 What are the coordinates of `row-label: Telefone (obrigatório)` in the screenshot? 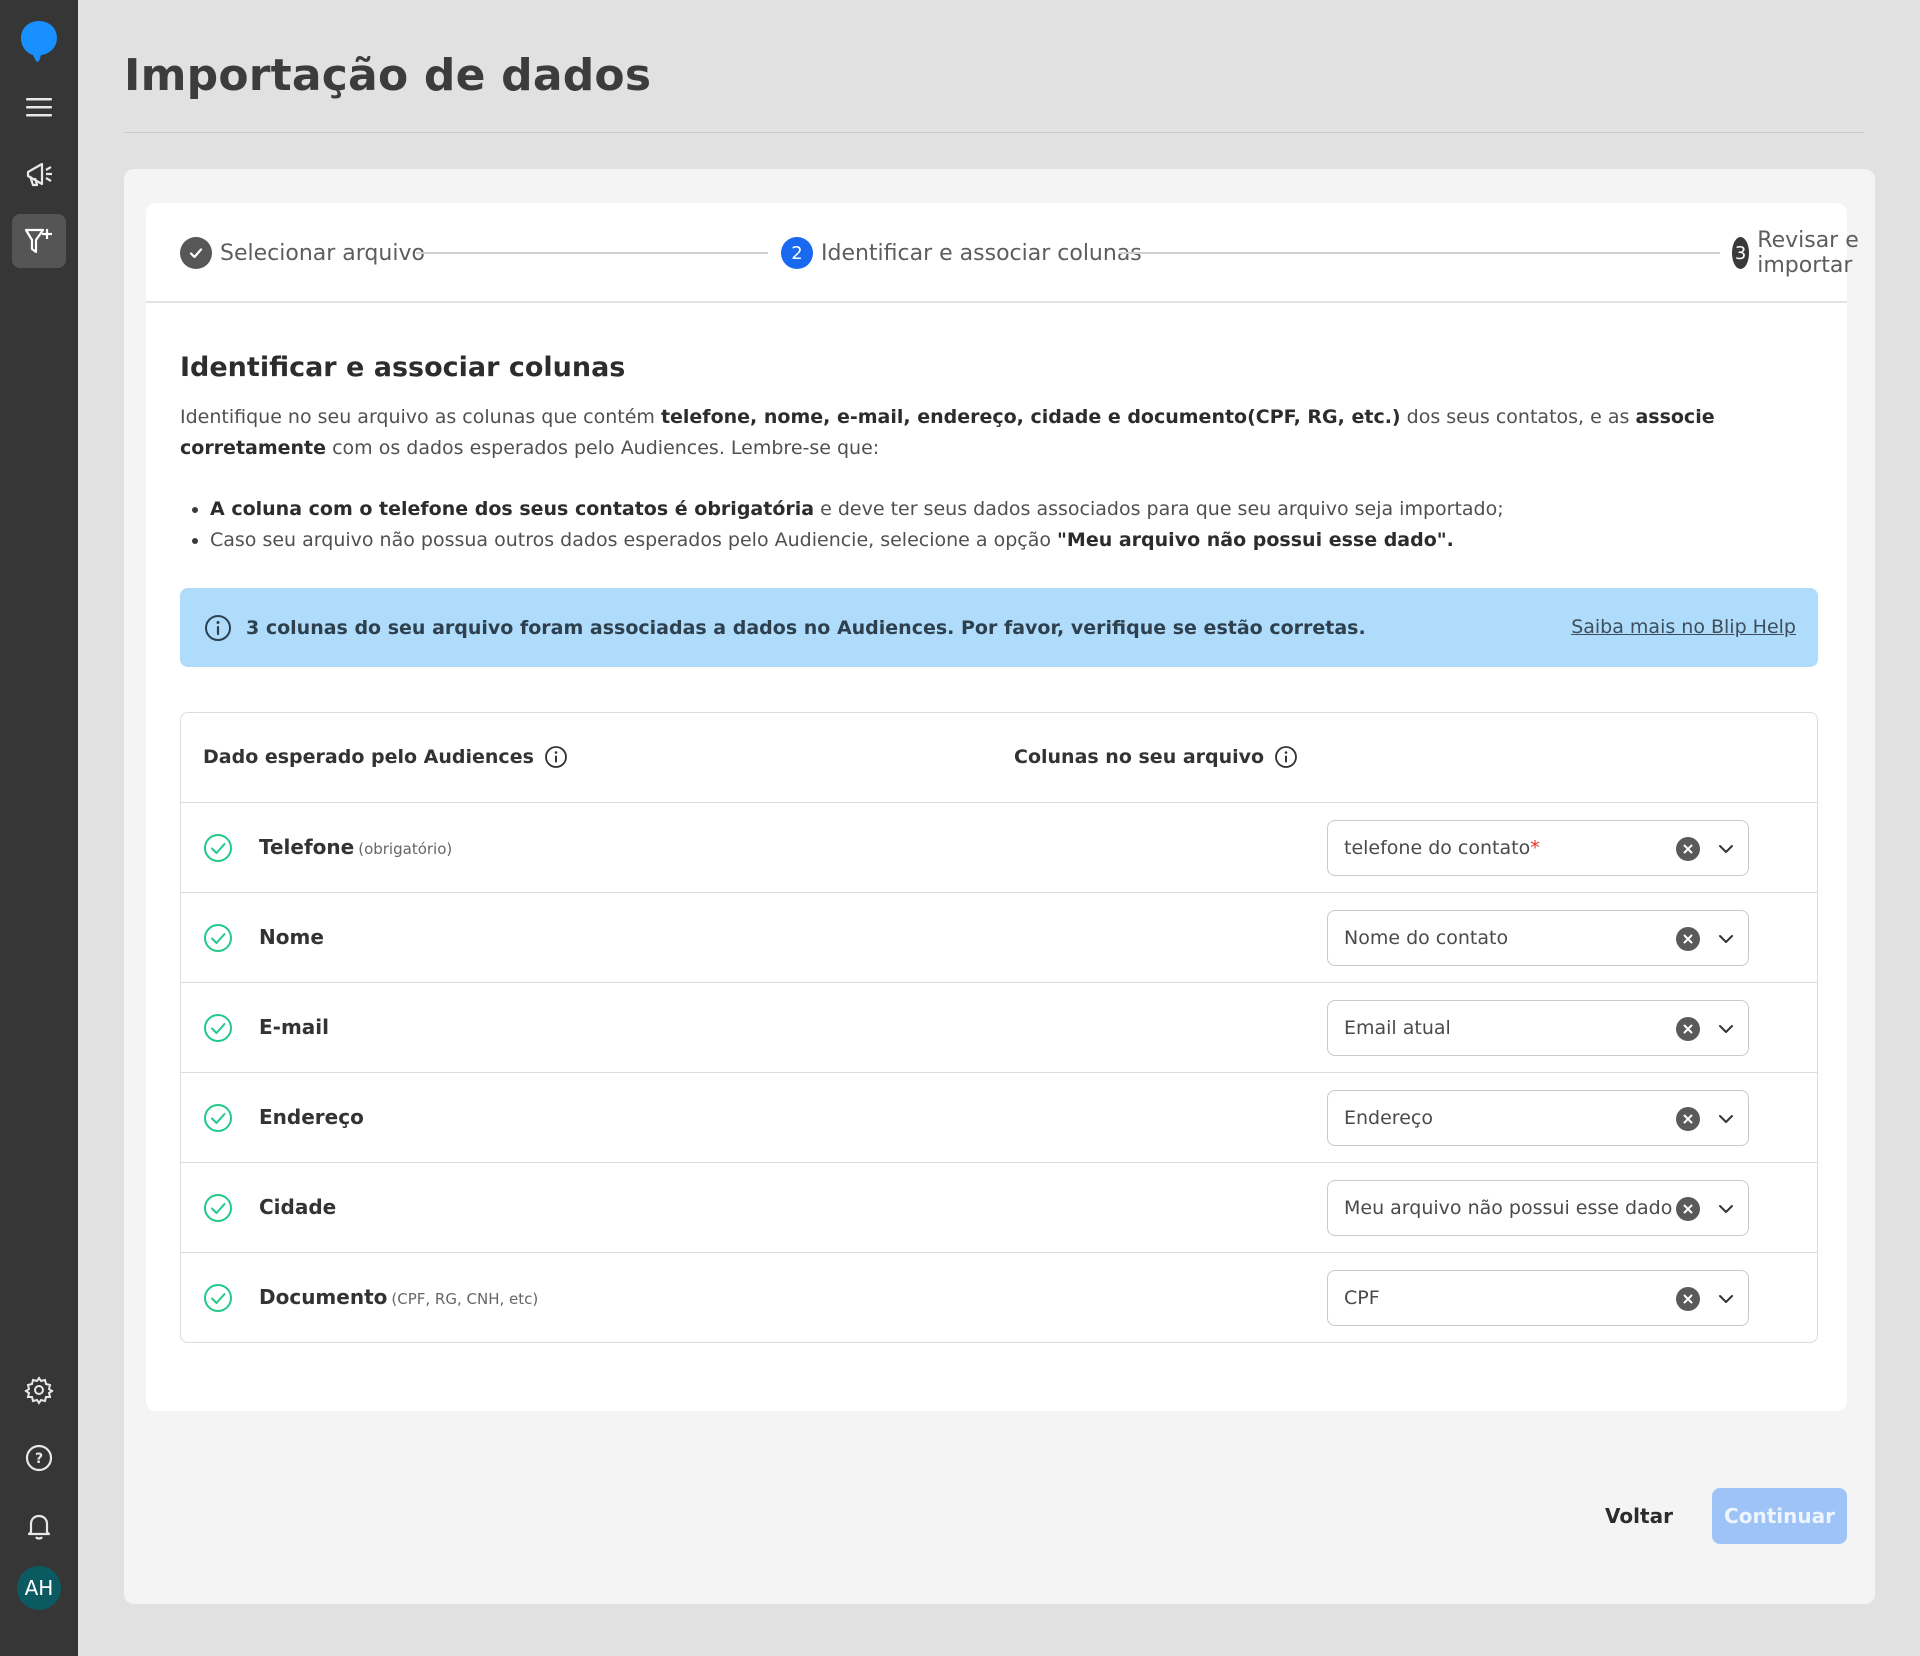 It's located at (355, 847).